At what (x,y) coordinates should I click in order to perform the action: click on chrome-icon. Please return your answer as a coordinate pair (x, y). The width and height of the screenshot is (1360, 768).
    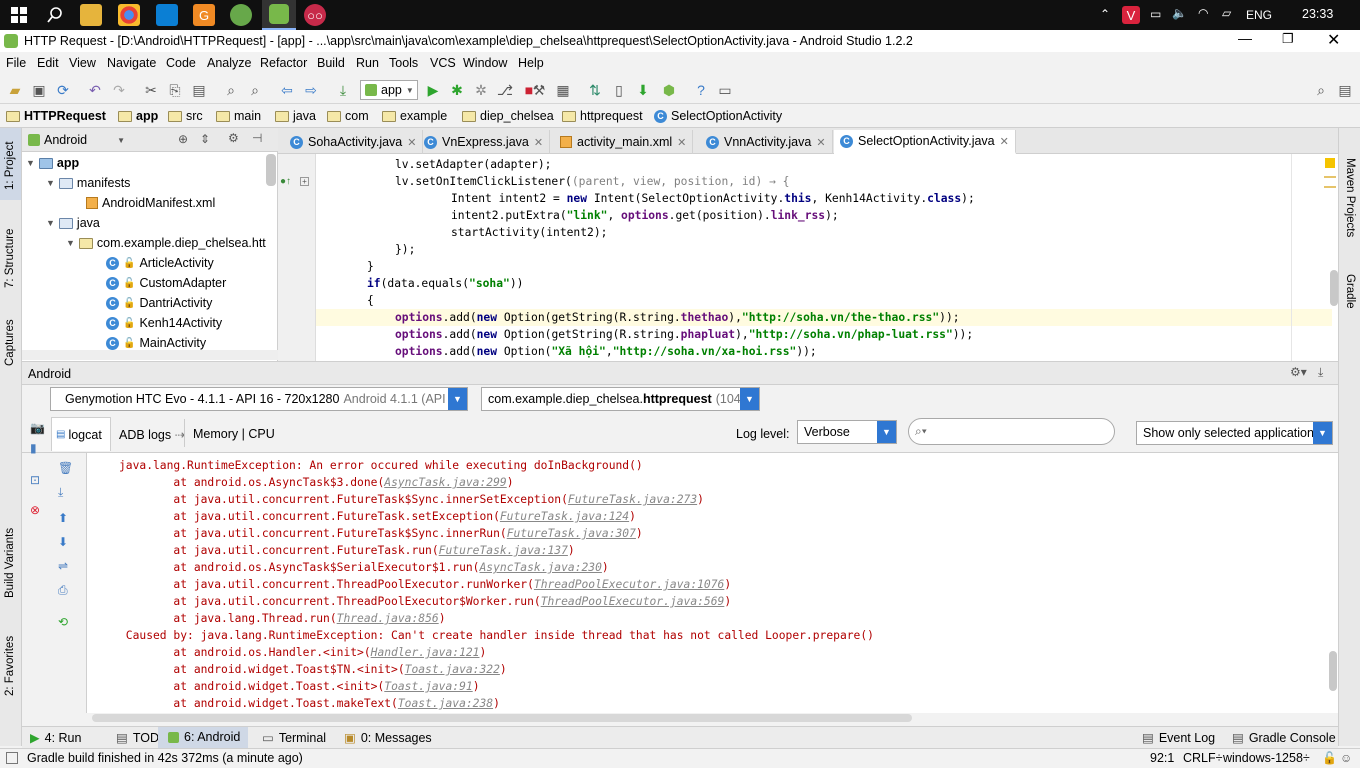
    Looking at the image, I should click on (129, 15).